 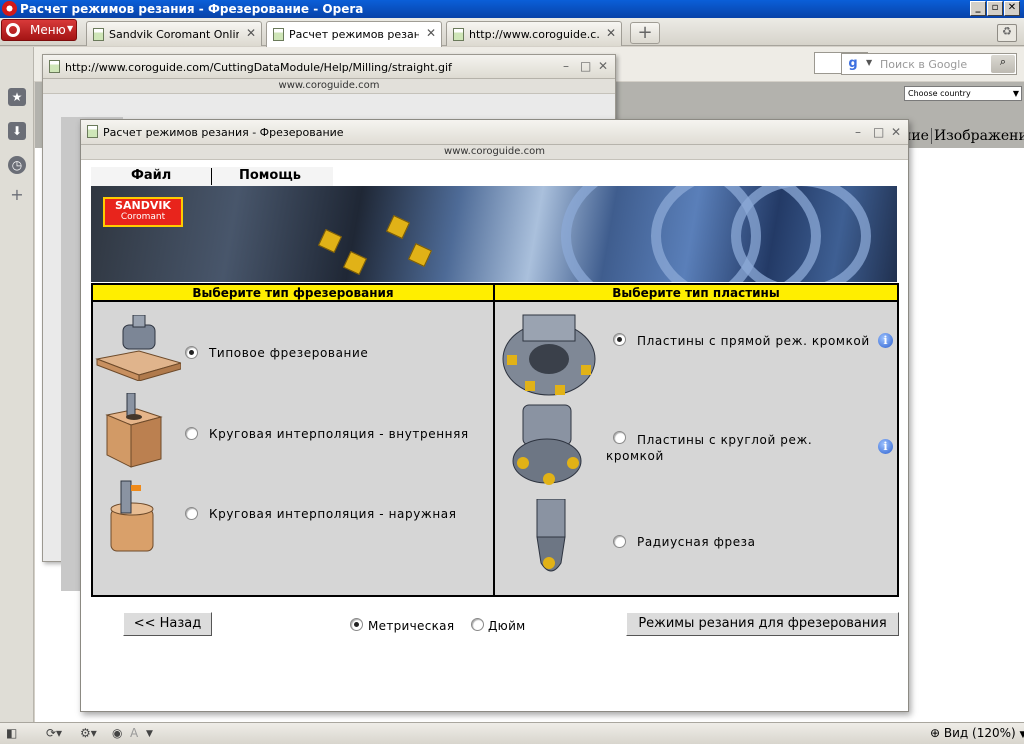 I want to click on insert-option-round-label-cont: кромкой, so click(x=635, y=456).